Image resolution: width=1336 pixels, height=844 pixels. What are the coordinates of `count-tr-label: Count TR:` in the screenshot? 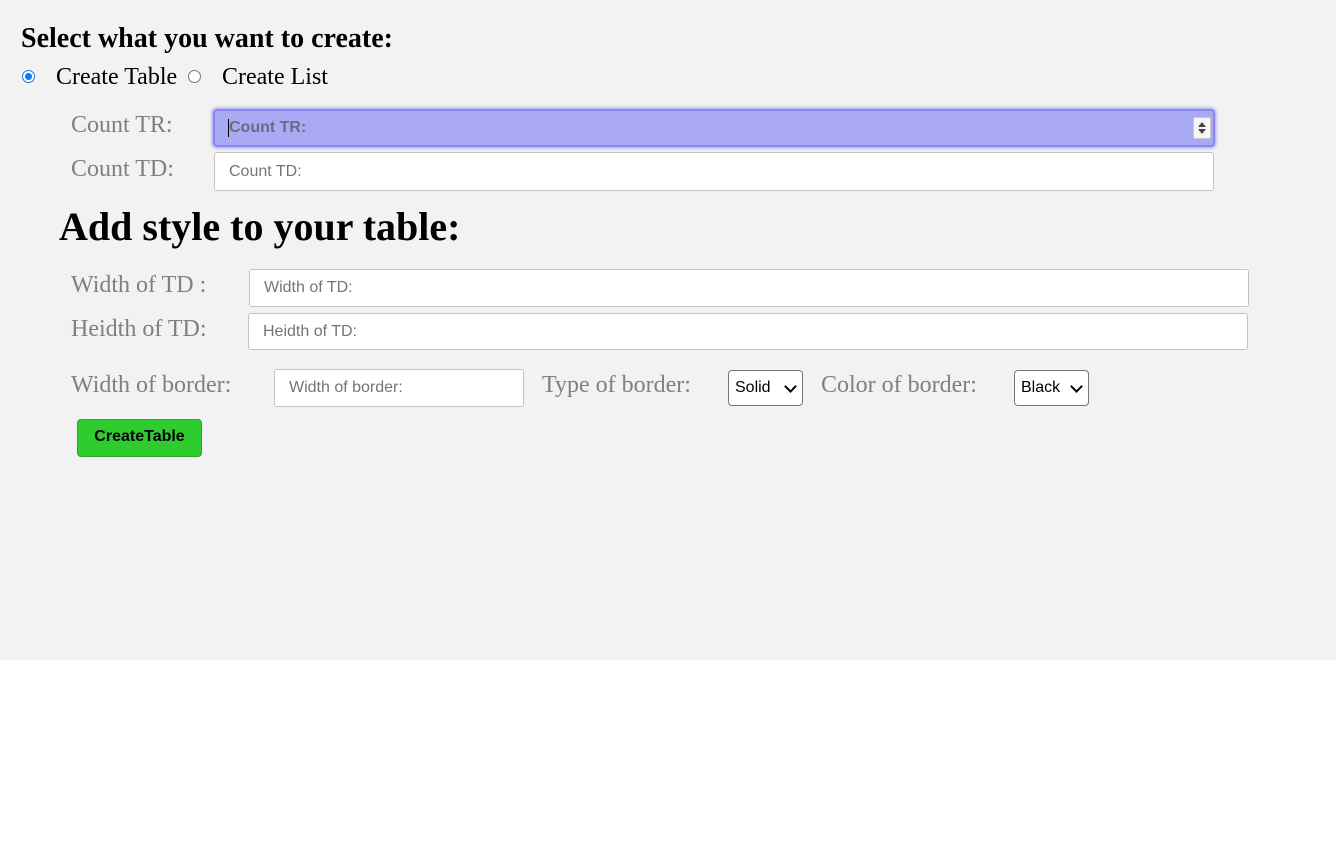 It's located at (122, 125).